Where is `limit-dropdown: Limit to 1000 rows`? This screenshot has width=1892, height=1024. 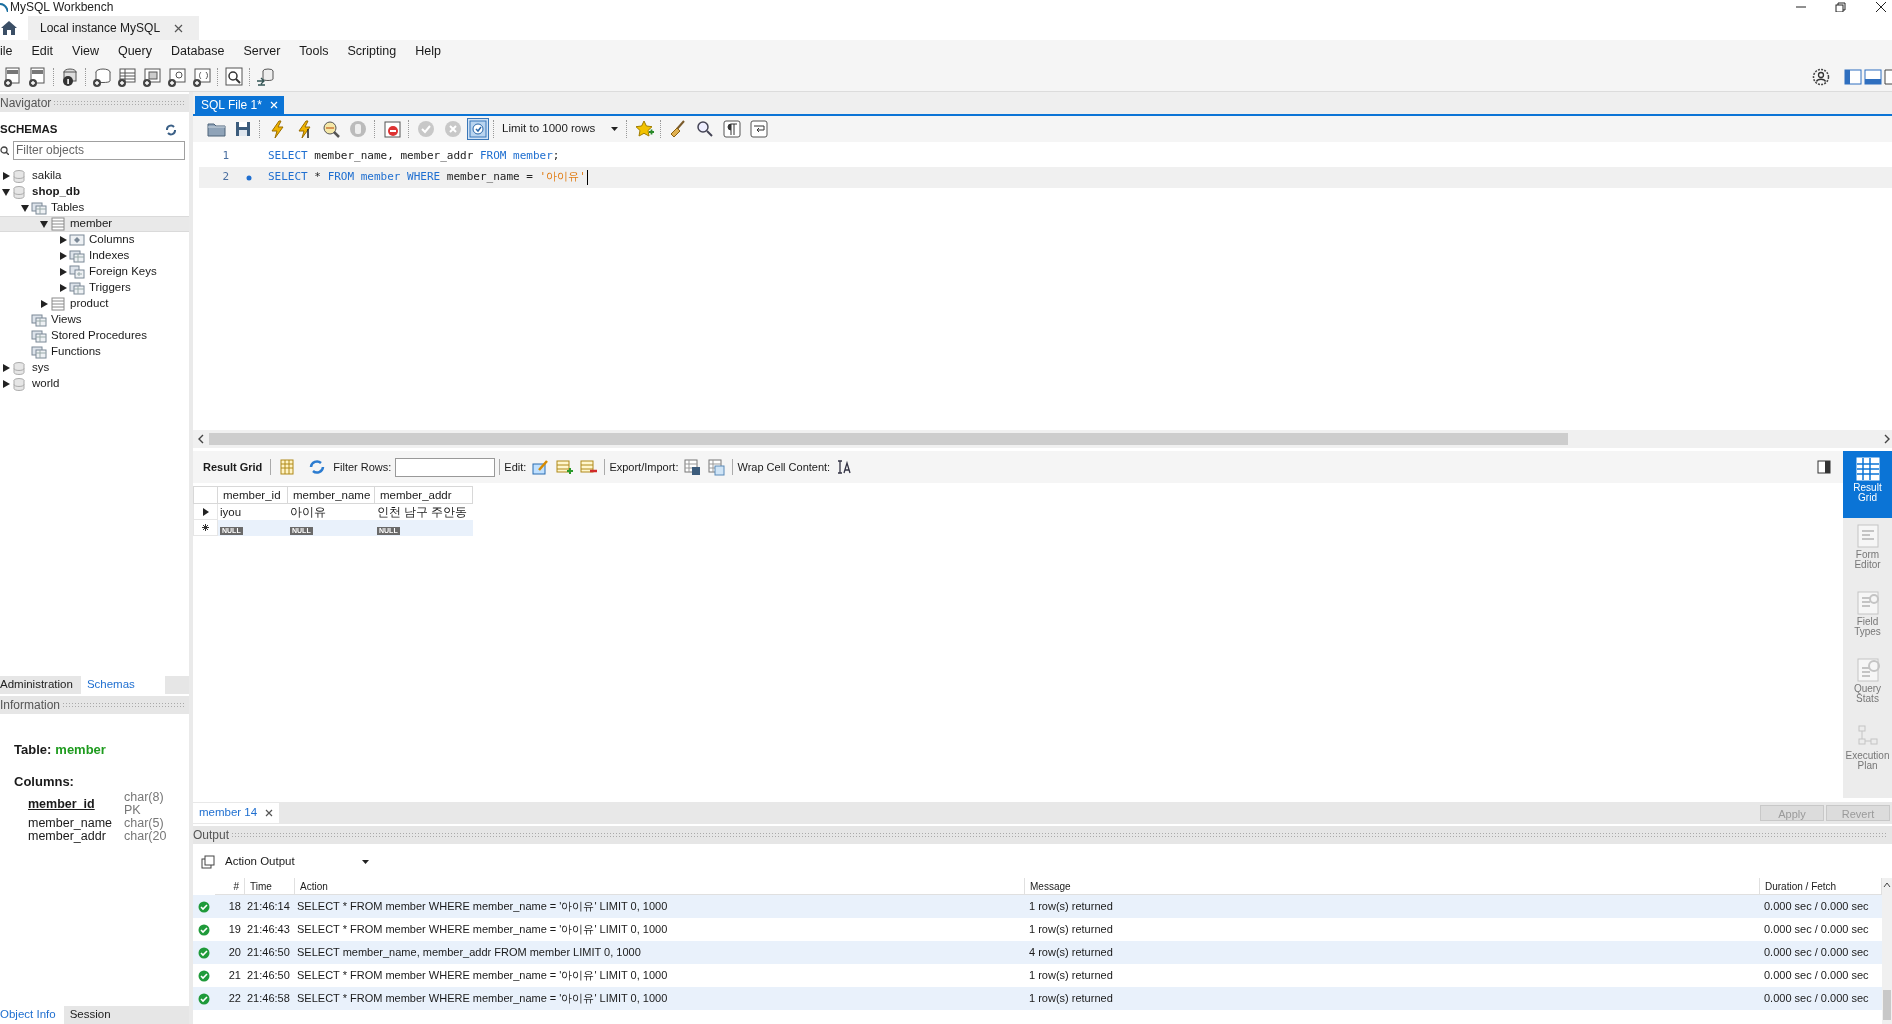
limit-dropdown: Limit to 1000 rows is located at coordinates (560, 129).